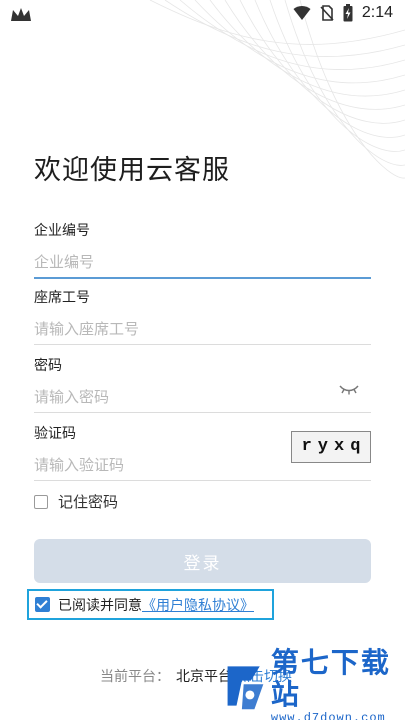  I want to click on password-underline, so click(202, 412).